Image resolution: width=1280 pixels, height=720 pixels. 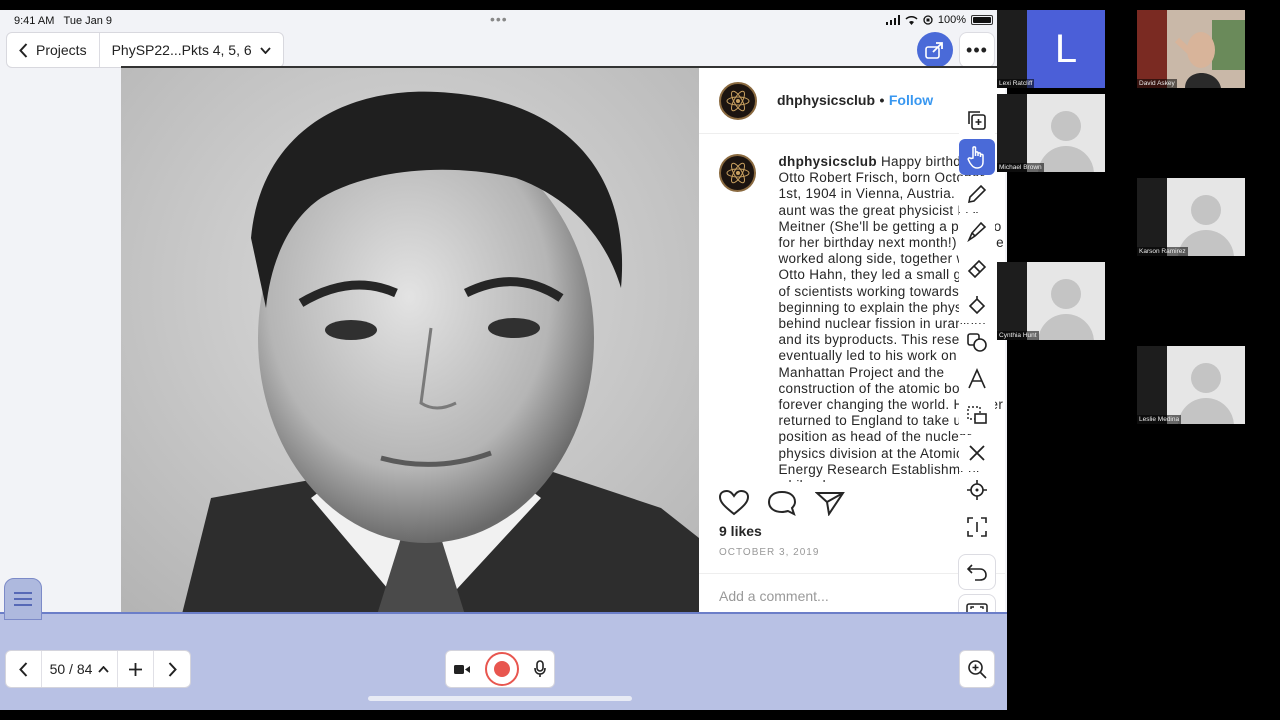 I want to click on battery-icon, so click(x=982, y=20).